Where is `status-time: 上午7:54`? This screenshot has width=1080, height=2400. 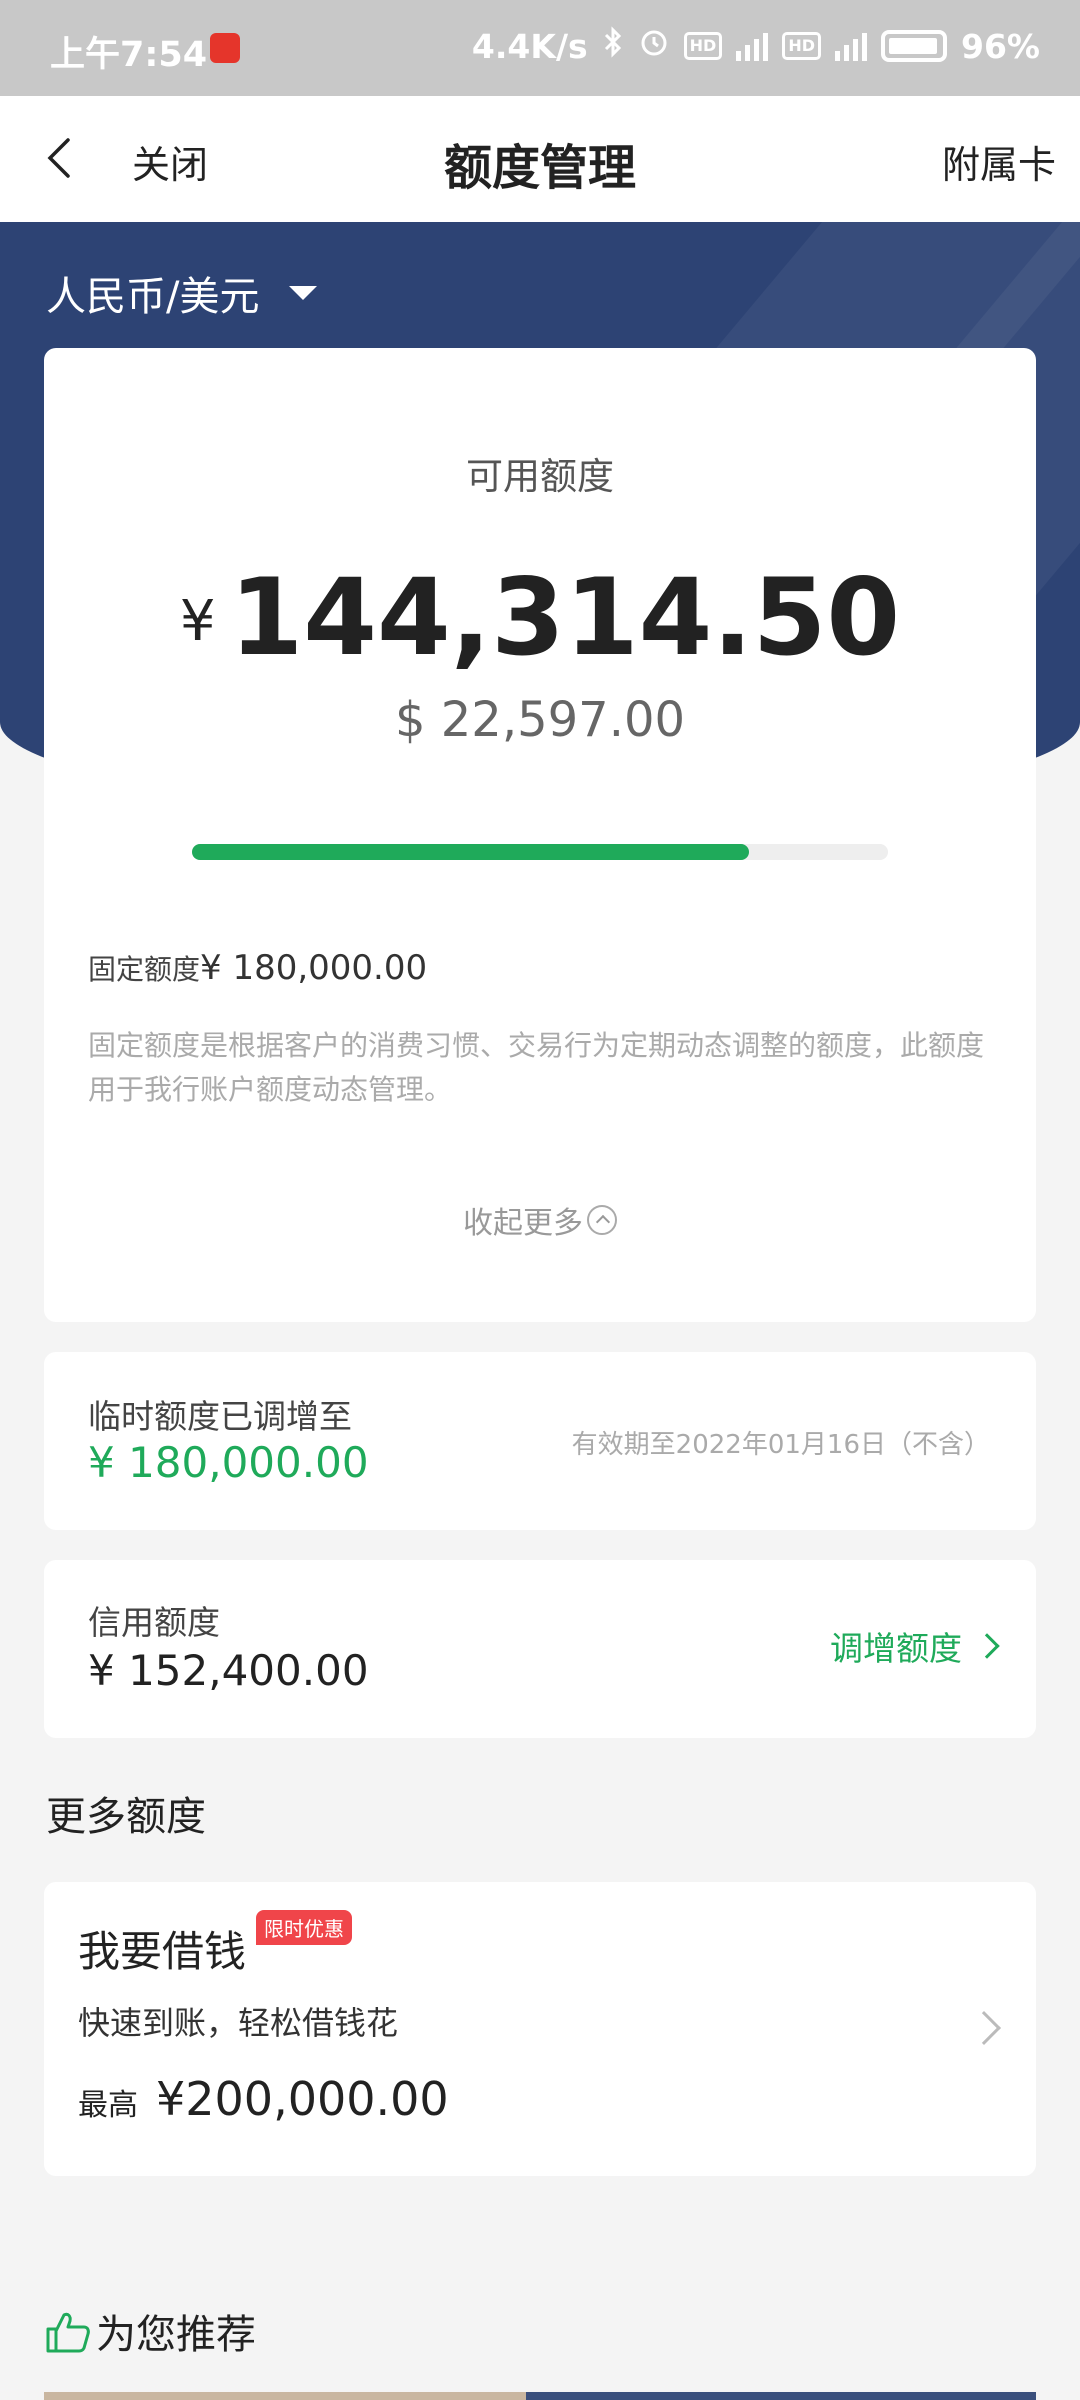
status-time: 上午7:54 is located at coordinates (129, 55).